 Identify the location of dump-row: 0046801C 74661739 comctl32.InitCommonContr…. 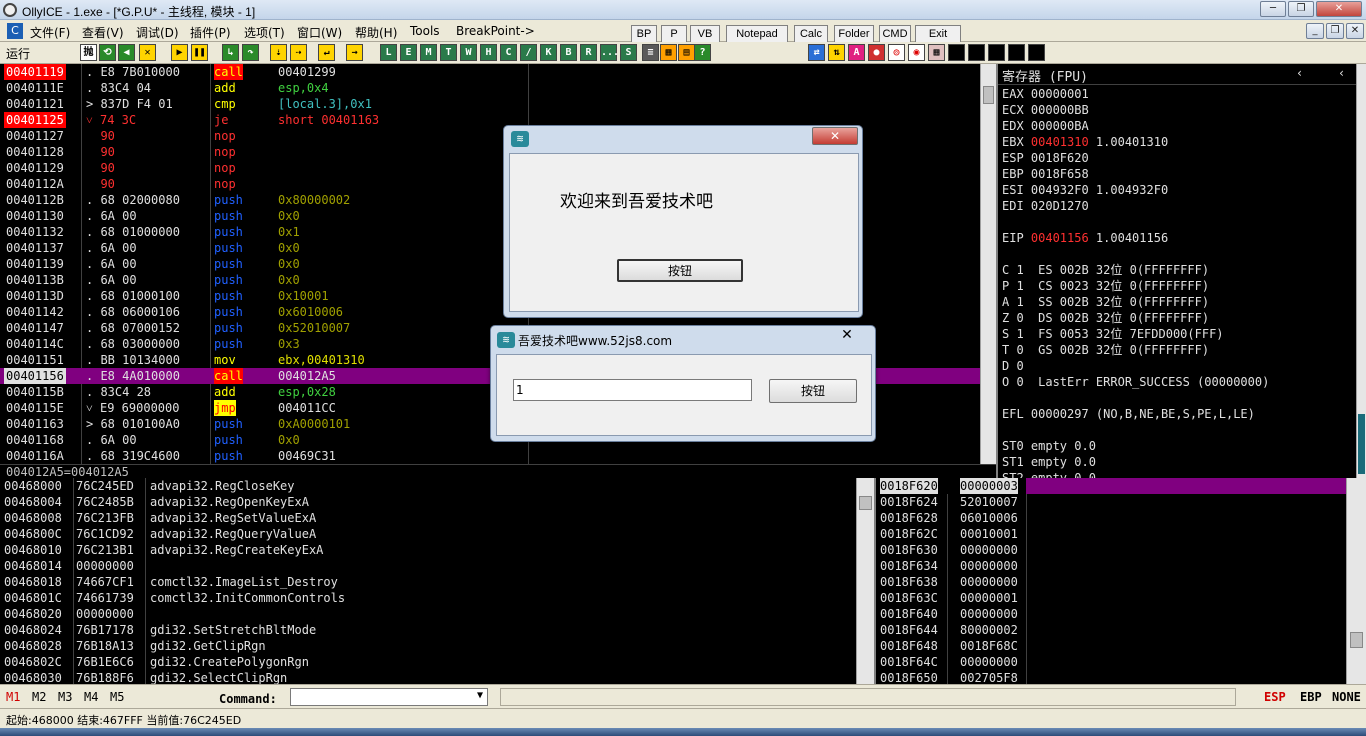
(428, 598).